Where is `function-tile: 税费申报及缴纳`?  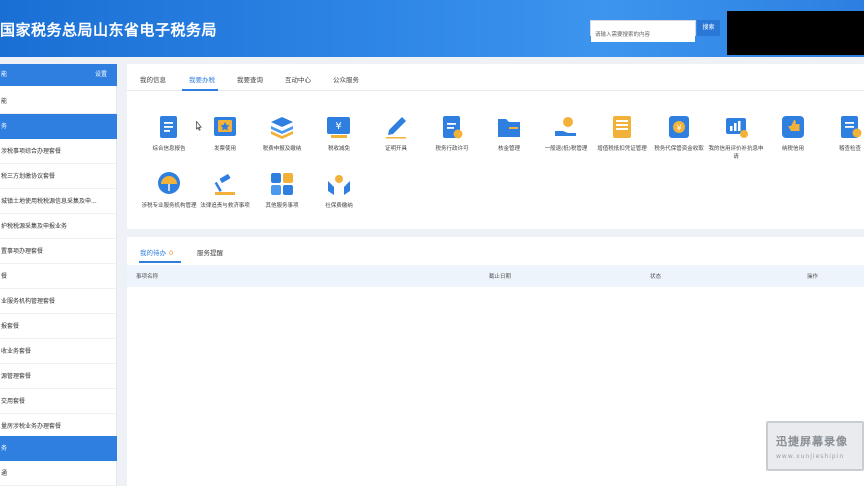 function-tile: 税费申报及缴纳 is located at coordinates (282, 133).